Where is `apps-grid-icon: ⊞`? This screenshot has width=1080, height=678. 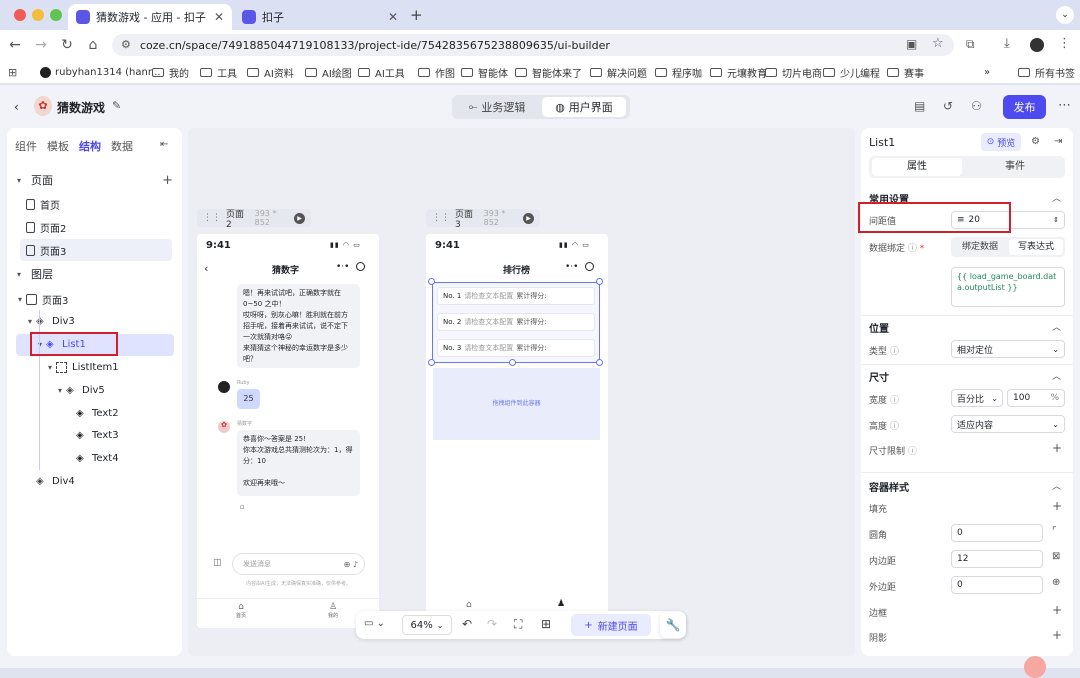 apps-grid-icon: ⊞ is located at coordinates (12, 72).